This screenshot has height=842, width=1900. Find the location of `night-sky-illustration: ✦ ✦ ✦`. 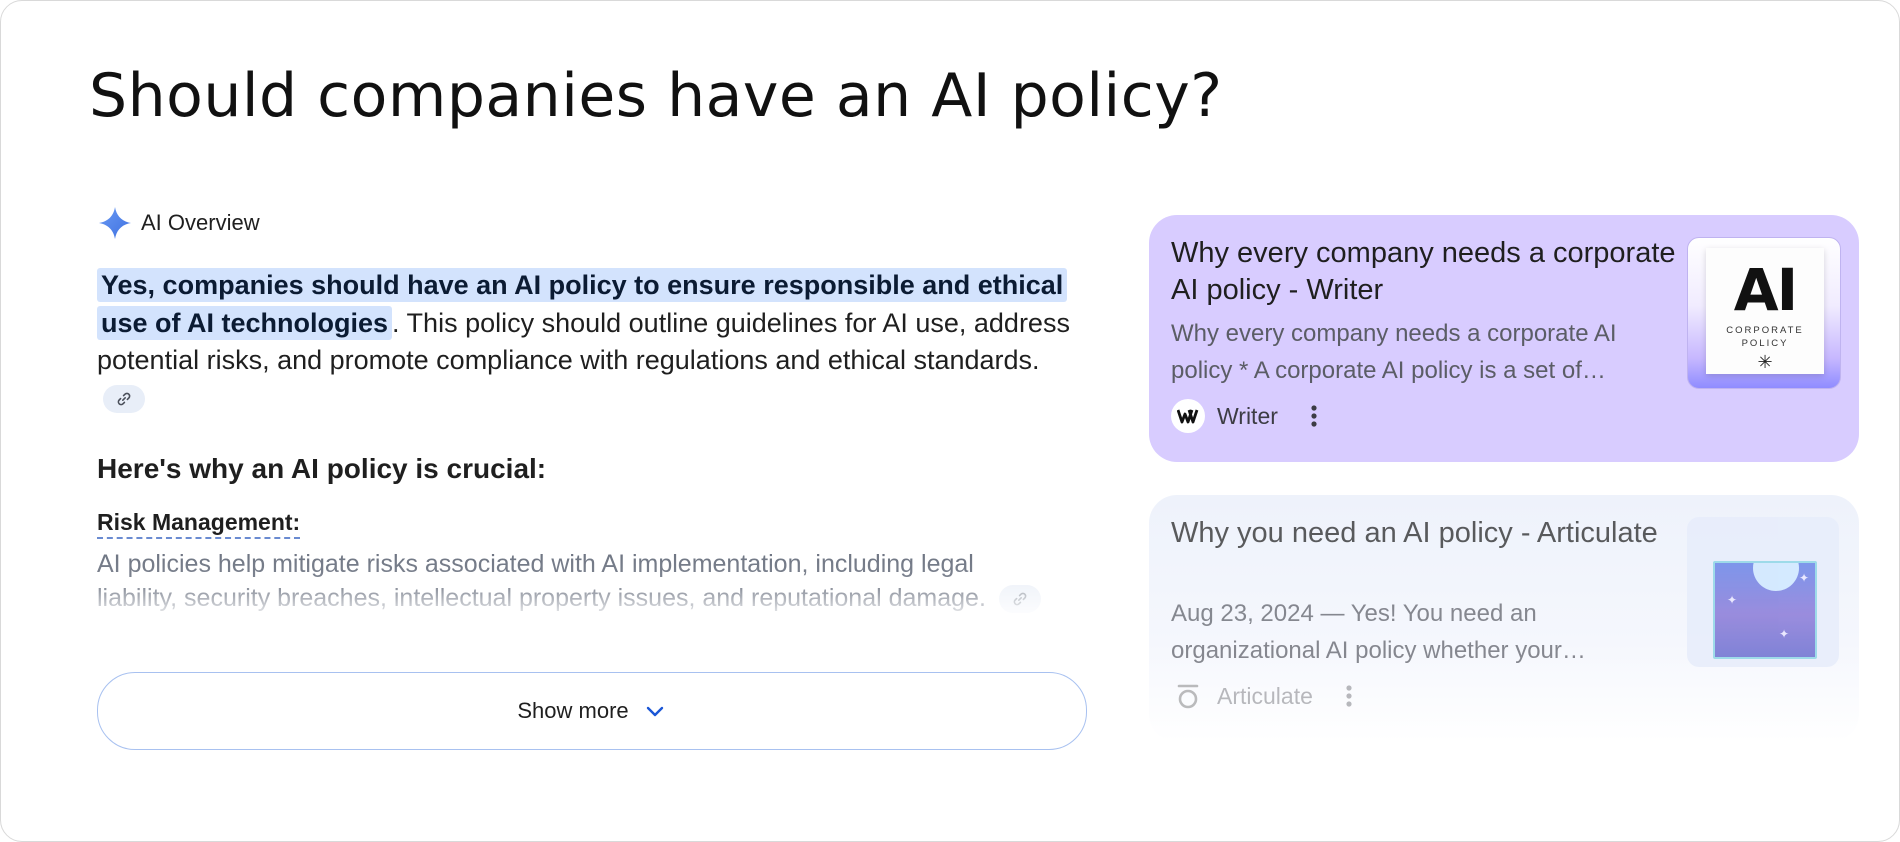

night-sky-illustration: ✦ ✦ ✦ is located at coordinates (1765, 610).